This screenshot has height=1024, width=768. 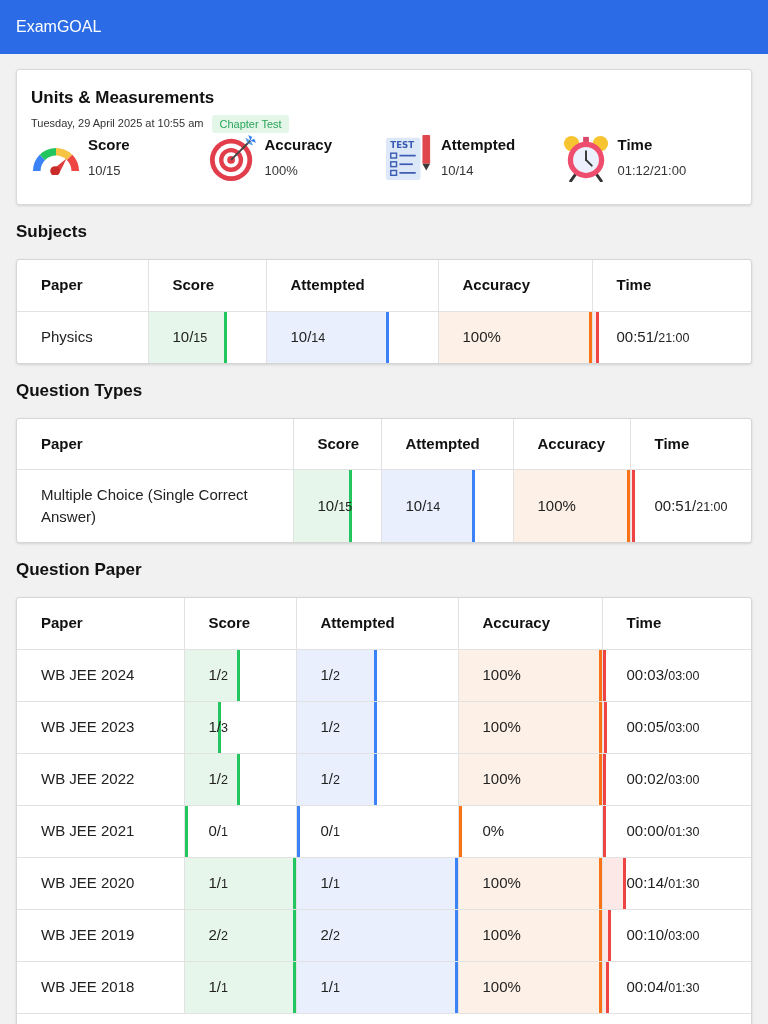 What do you see at coordinates (330, 934) in the screenshot?
I see `attempted-value: 2/2` at bounding box center [330, 934].